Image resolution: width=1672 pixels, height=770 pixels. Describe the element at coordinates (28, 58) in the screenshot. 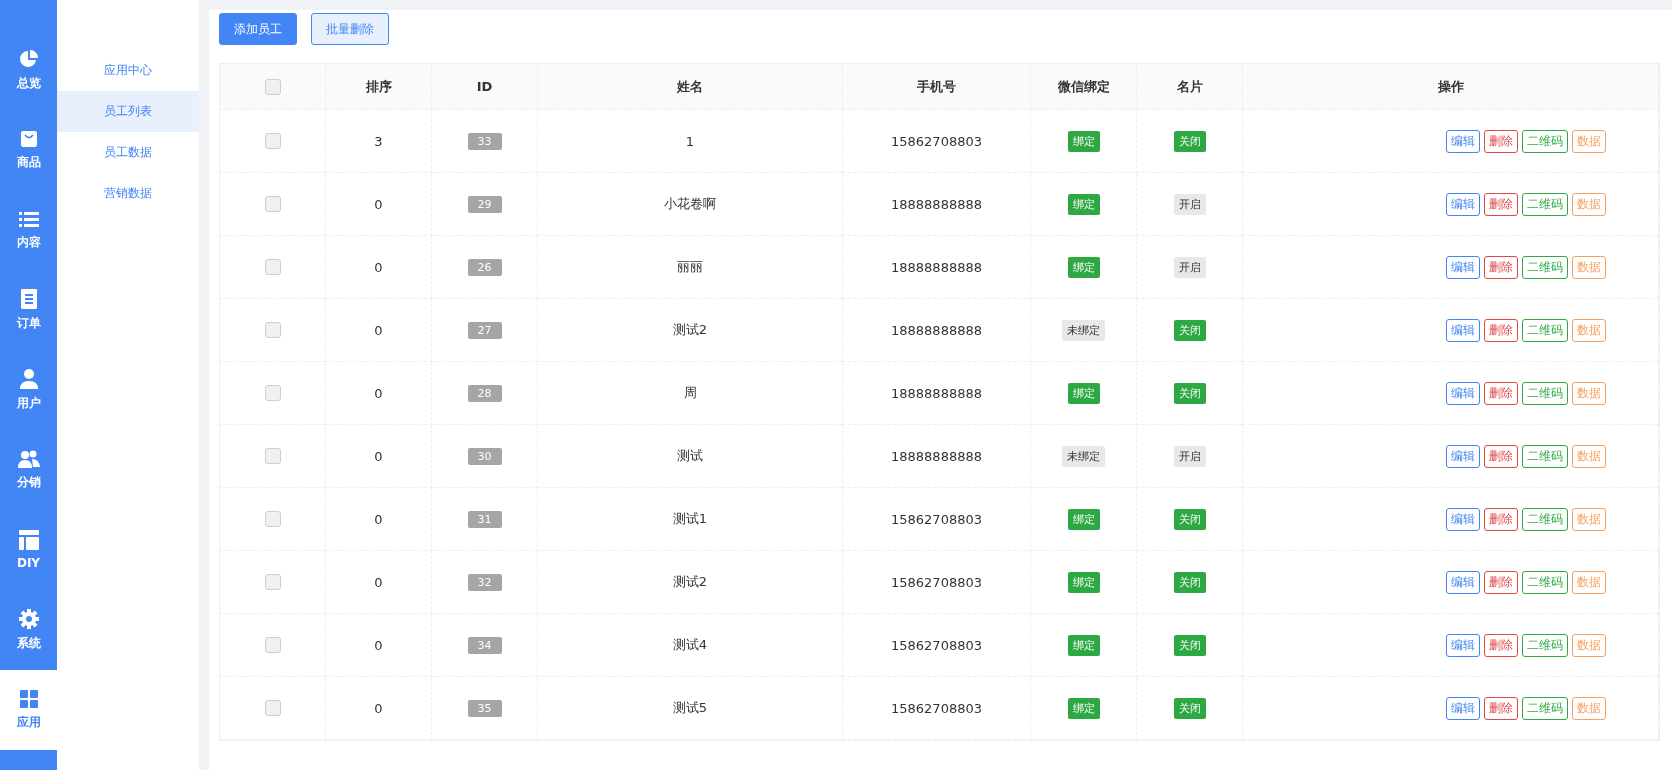

I see `pie-chart-icon` at that location.